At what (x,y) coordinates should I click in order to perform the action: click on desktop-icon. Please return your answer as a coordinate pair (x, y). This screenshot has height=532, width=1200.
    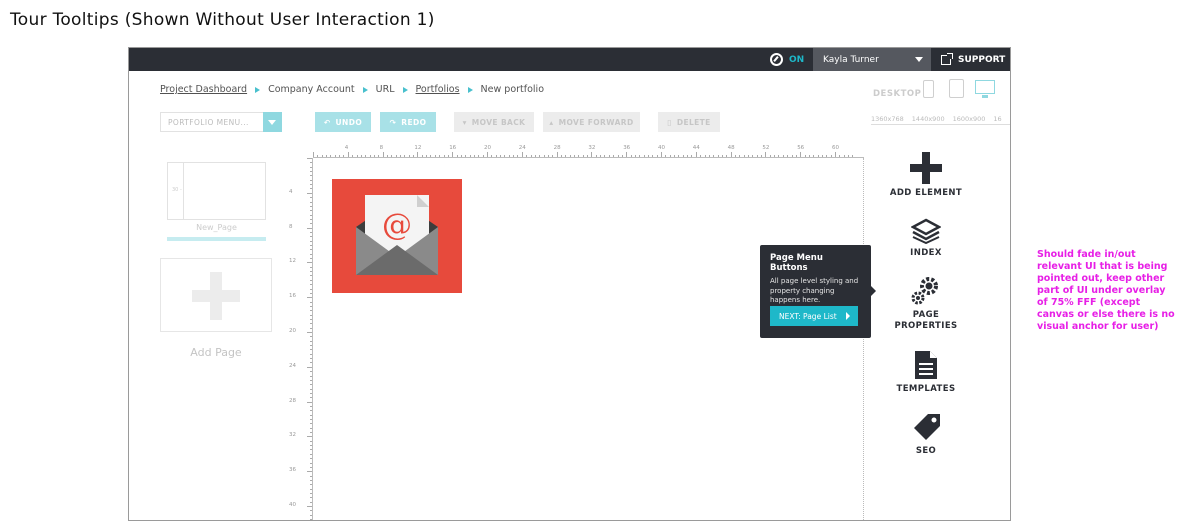
    Looking at the image, I should click on (985, 89).